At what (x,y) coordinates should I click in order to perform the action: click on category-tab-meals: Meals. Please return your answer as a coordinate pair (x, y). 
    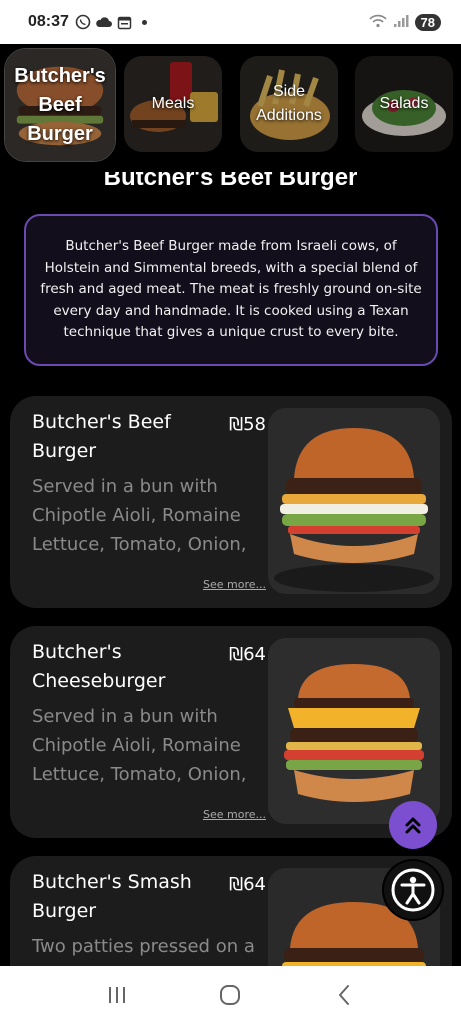
    Looking at the image, I should click on (173, 104).